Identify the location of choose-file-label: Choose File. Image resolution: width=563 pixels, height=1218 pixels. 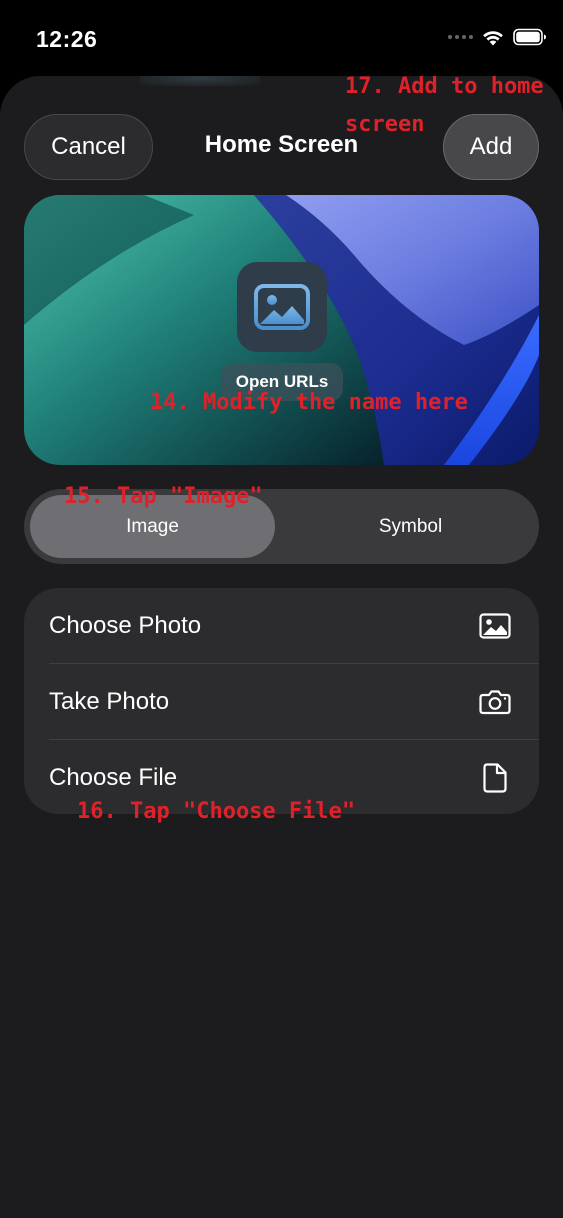
(113, 777).